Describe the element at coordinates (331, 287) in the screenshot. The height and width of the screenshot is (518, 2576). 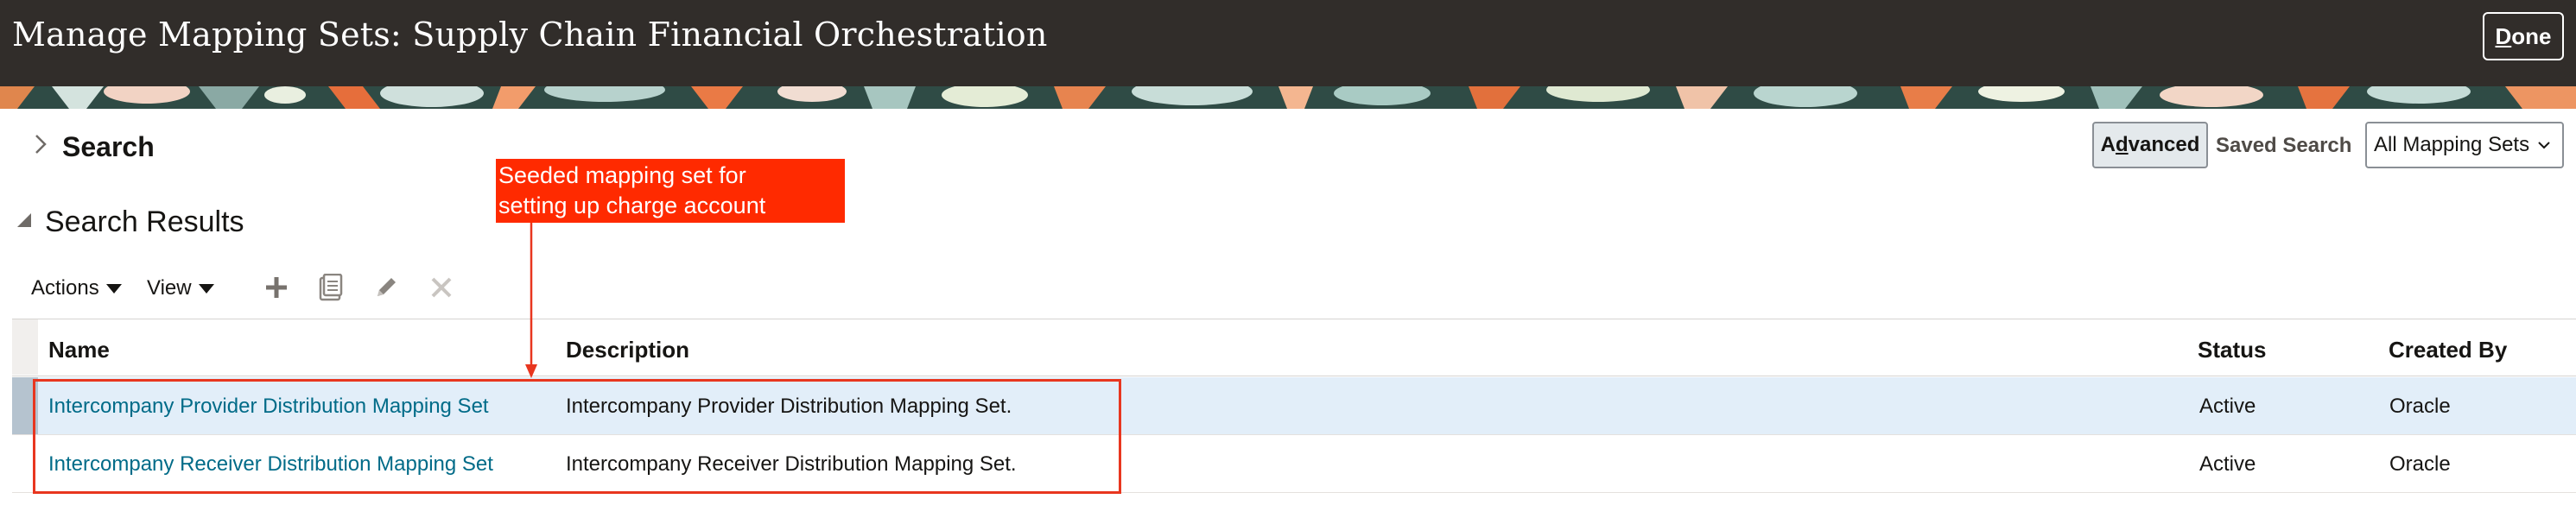
I see `duplicate-icon` at that location.